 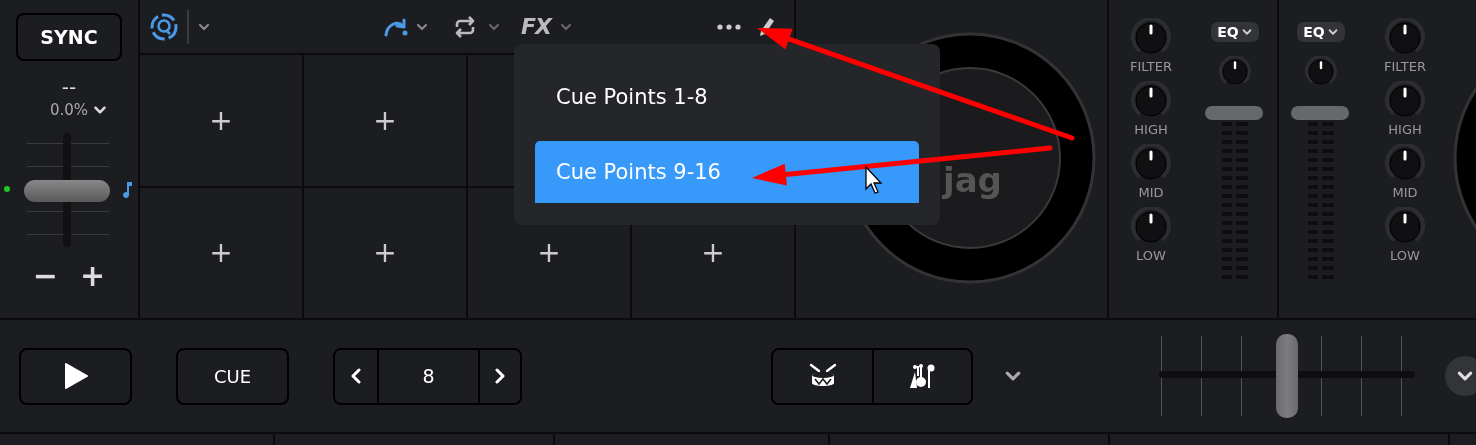 I want to click on crossfader-thumb, so click(x=1287, y=376).